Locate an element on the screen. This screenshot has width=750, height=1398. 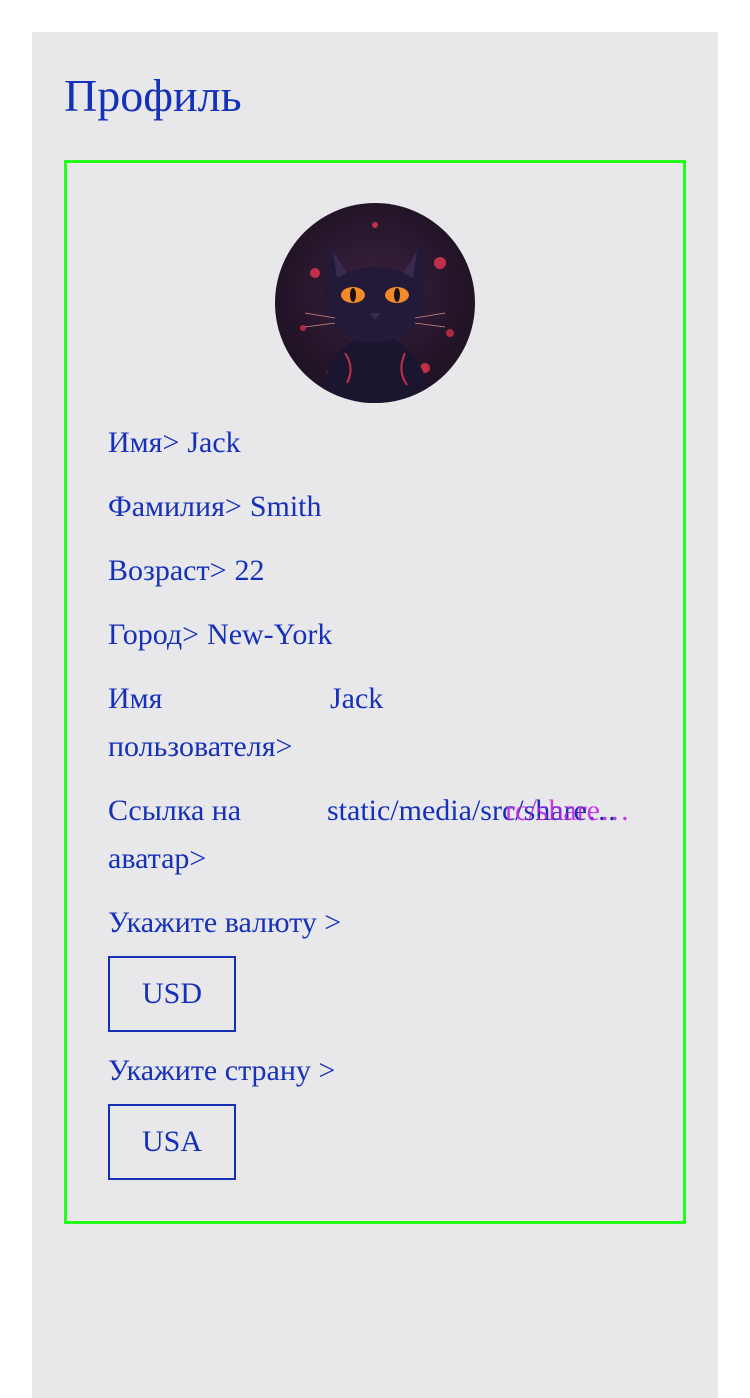
country-select: USA is located at coordinates (172, 1142).